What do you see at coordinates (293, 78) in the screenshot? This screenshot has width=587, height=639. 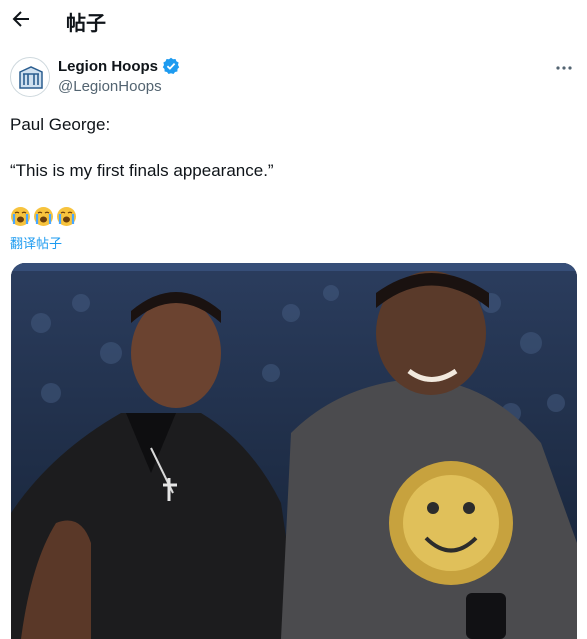 I see `tweet-header: Legion Hoops @LegionHoops` at bounding box center [293, 78].